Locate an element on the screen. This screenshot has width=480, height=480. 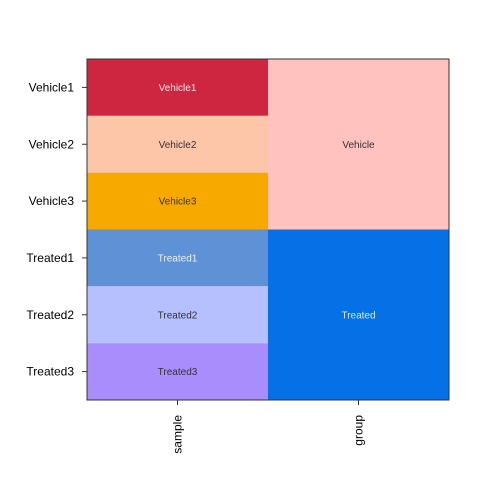
cell-label: Vehicle1 is located at coordinates (178, 88).